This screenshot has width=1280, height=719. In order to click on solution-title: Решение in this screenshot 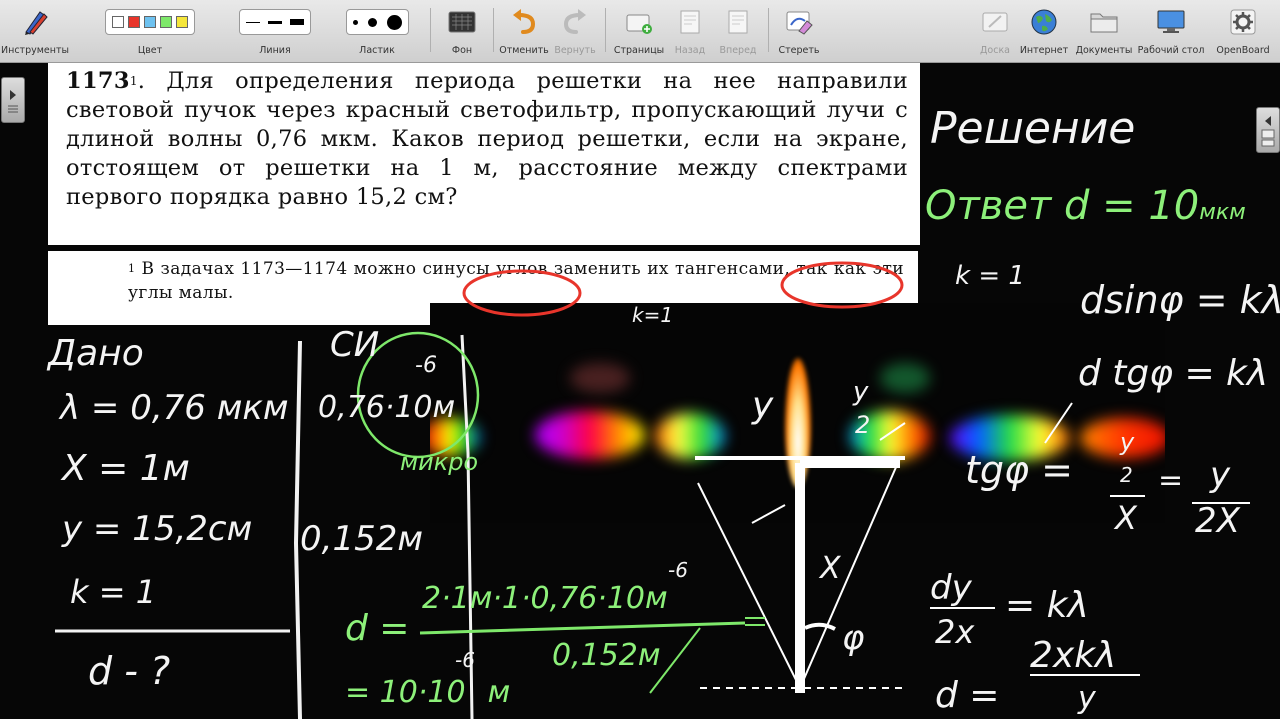, I will do `click(1033, 128)`.